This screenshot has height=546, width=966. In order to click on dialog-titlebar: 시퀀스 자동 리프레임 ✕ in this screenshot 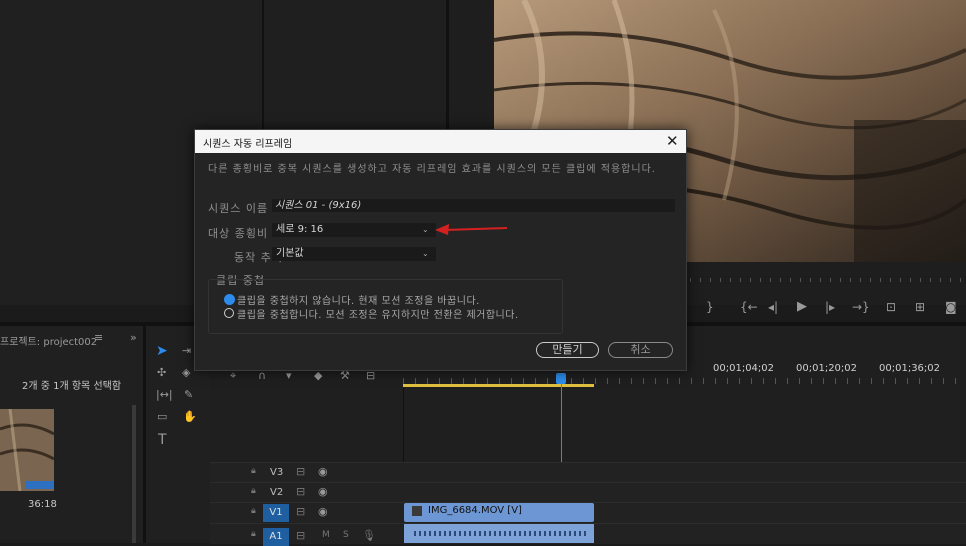, I will do `click(440, 141)`.